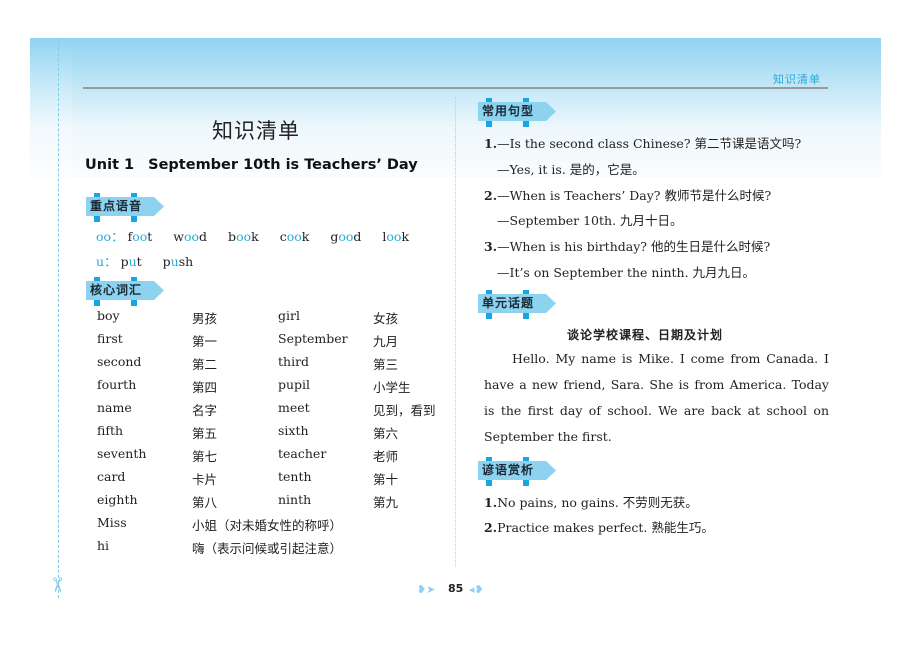 The image size is (920, 651). I want to click on unit-name: September 10th is Teachers’ Day, so click(283, 165).